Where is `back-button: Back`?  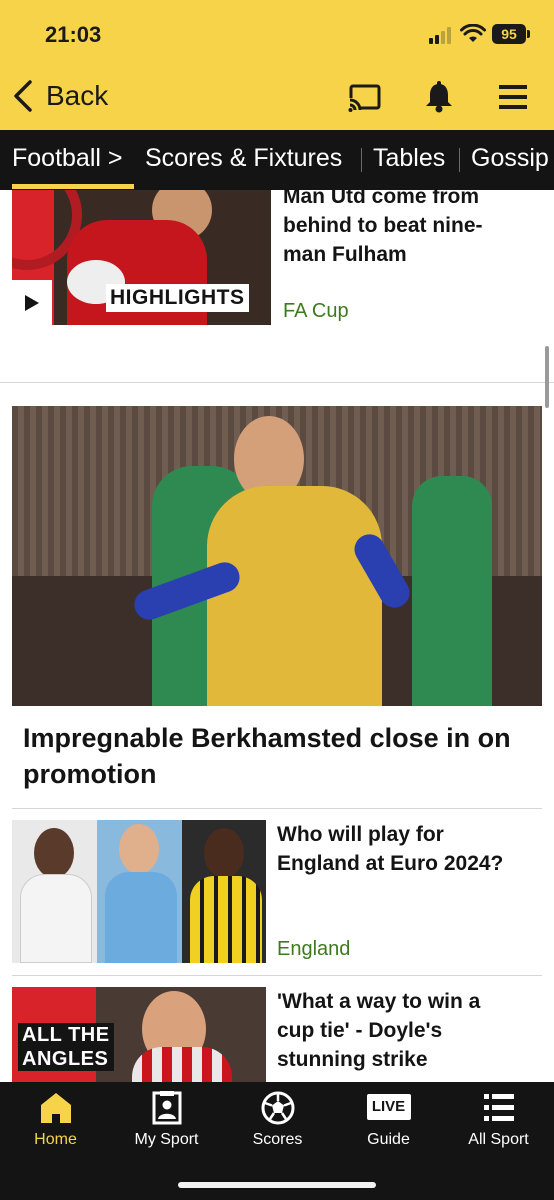 back-button: Back is located at coordinates (60, 96).